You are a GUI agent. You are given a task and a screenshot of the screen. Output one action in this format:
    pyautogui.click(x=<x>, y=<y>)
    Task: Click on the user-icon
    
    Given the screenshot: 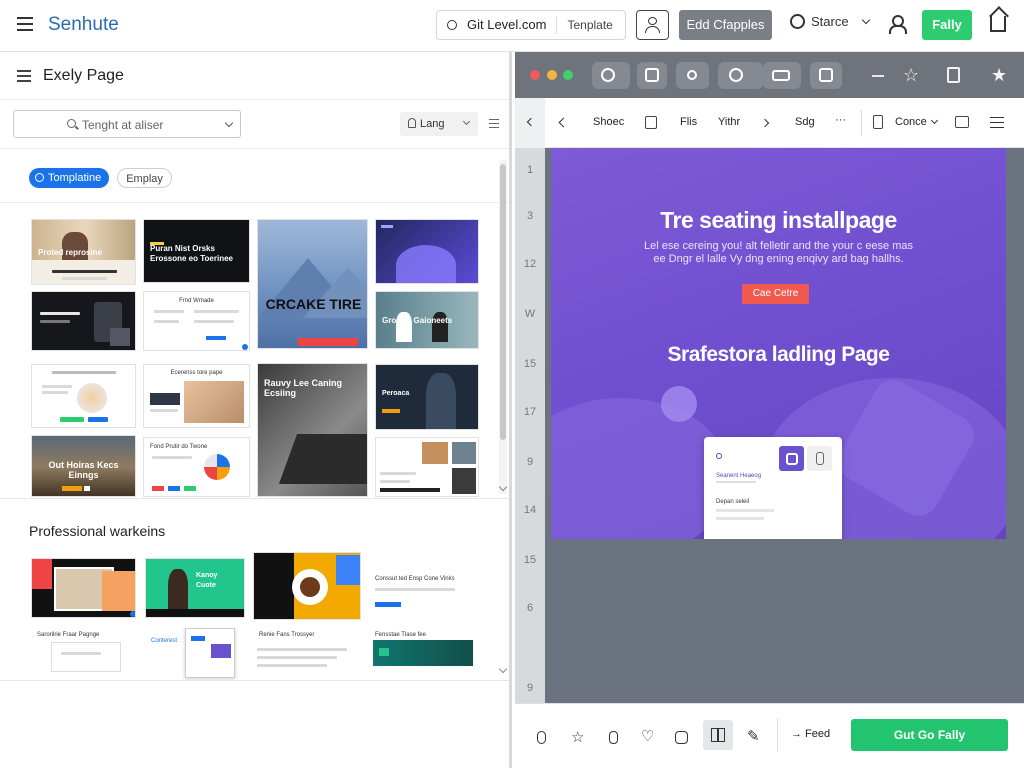 What is the action you would take?
    pyautogui.click(x=652, y=25)
    